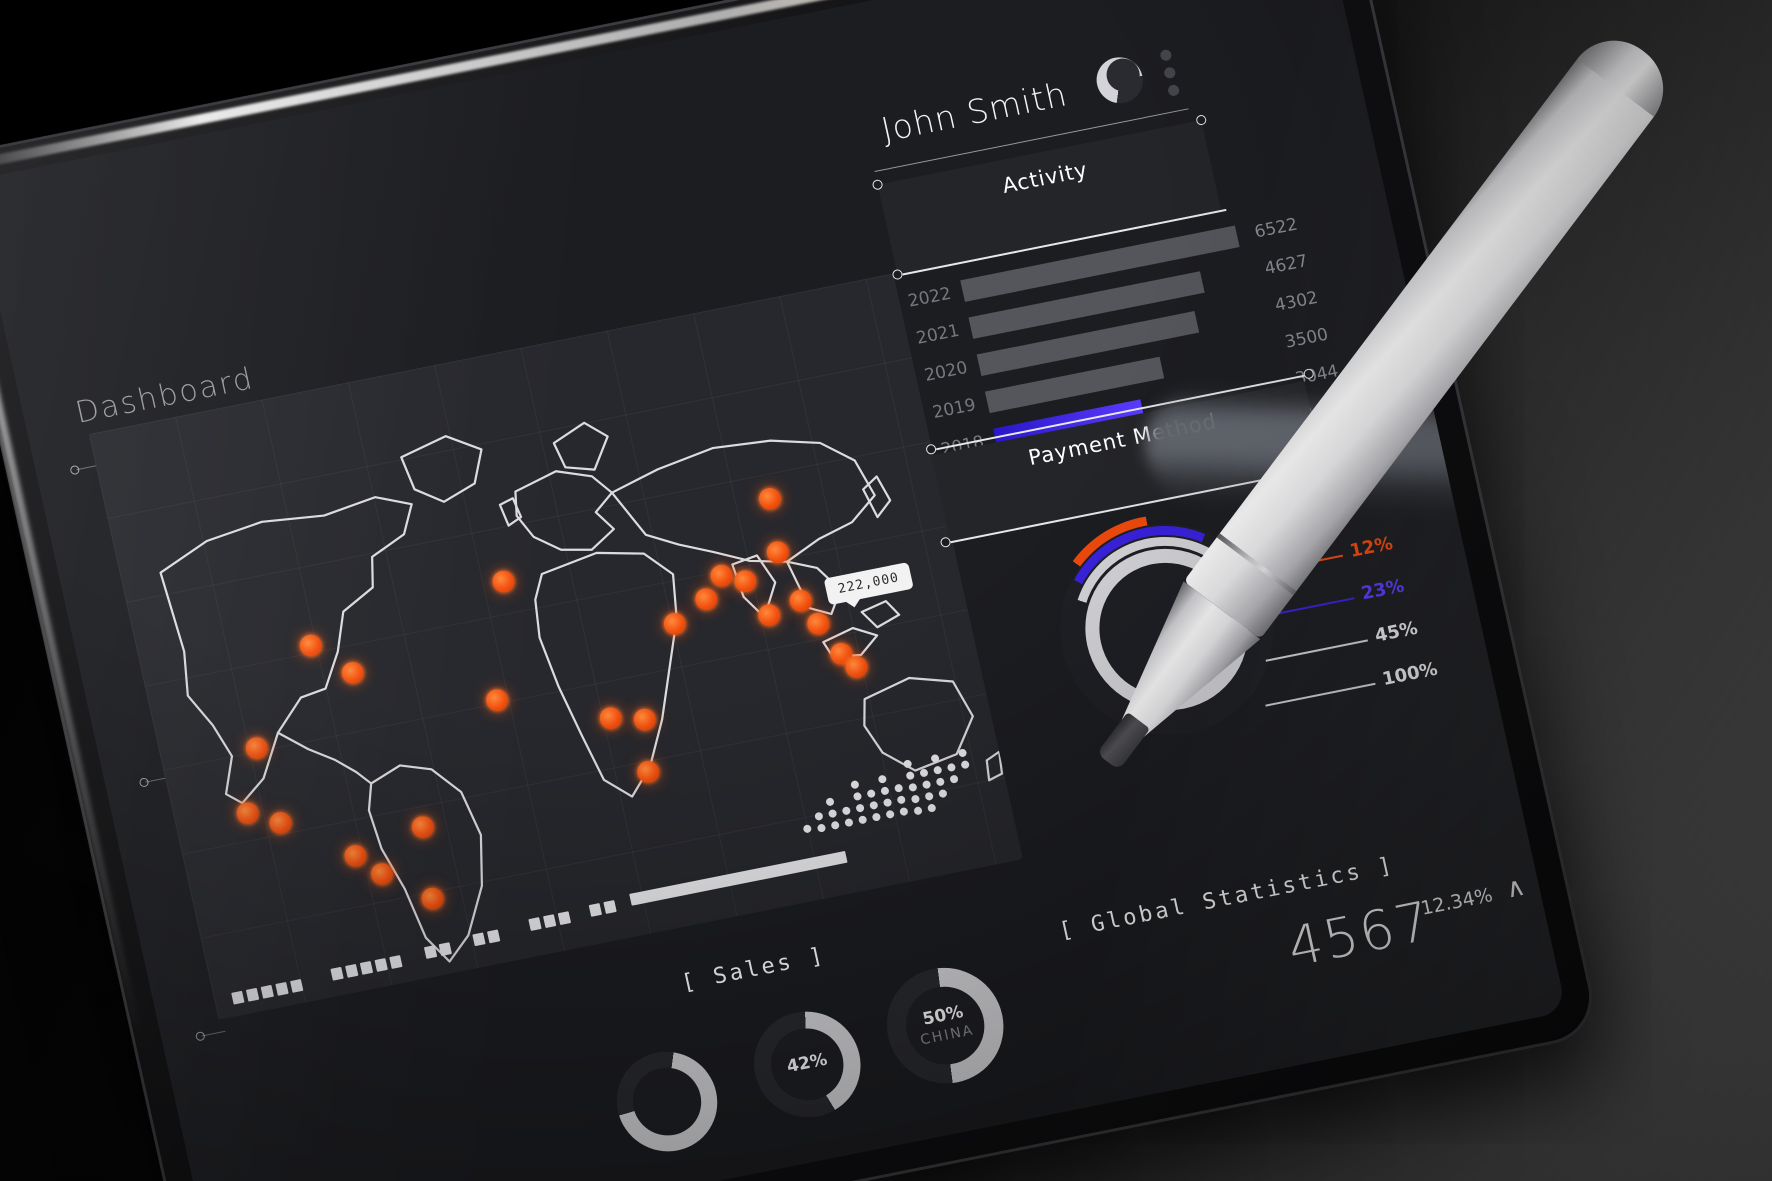 The image size is (1772, 1181). Describe the element at coordinates (1307, 338) in the screenshot. I see `bar-value: 3500` at that location.